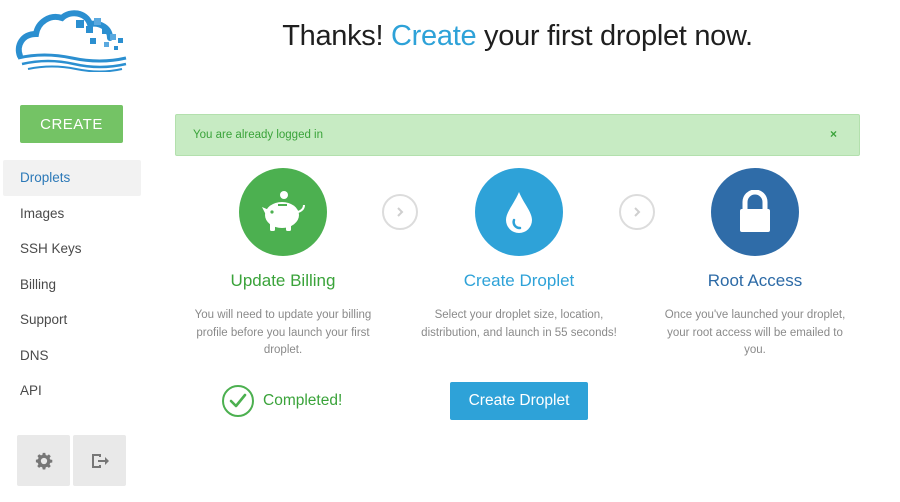 The image size is (900, 502). I want to click on sidebar-item-images: Images, so click(72, 214).